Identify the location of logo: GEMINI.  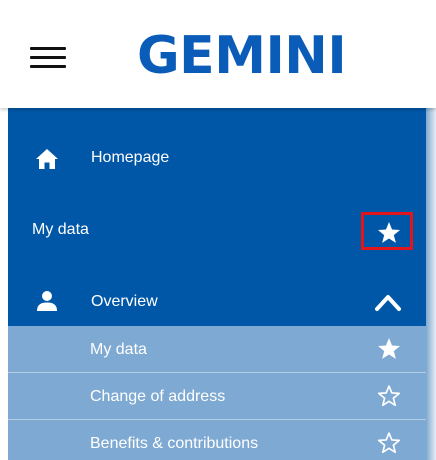
(242, 56).